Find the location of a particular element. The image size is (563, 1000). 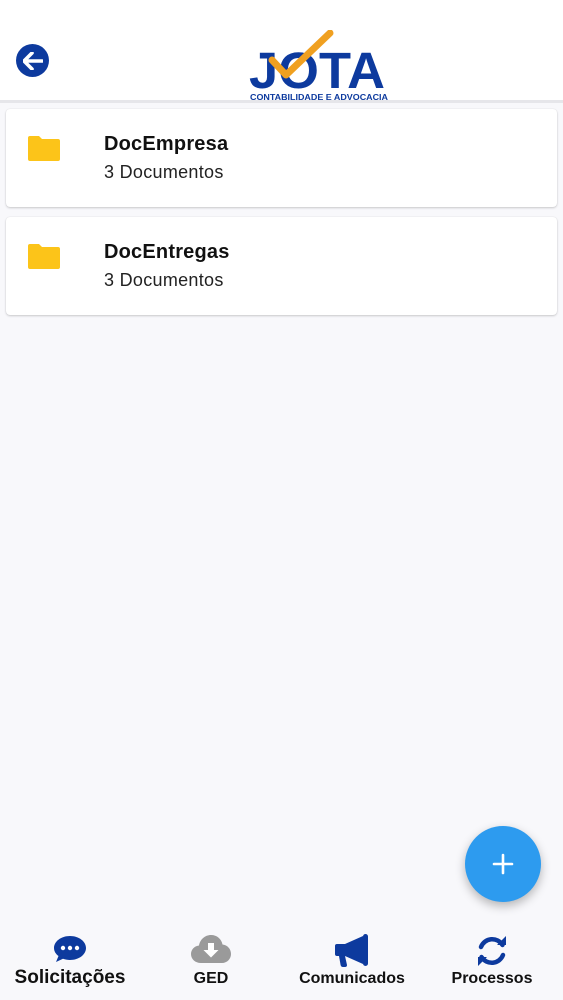

folder-name: DocEmpresa is located at coordinates (166, 144).